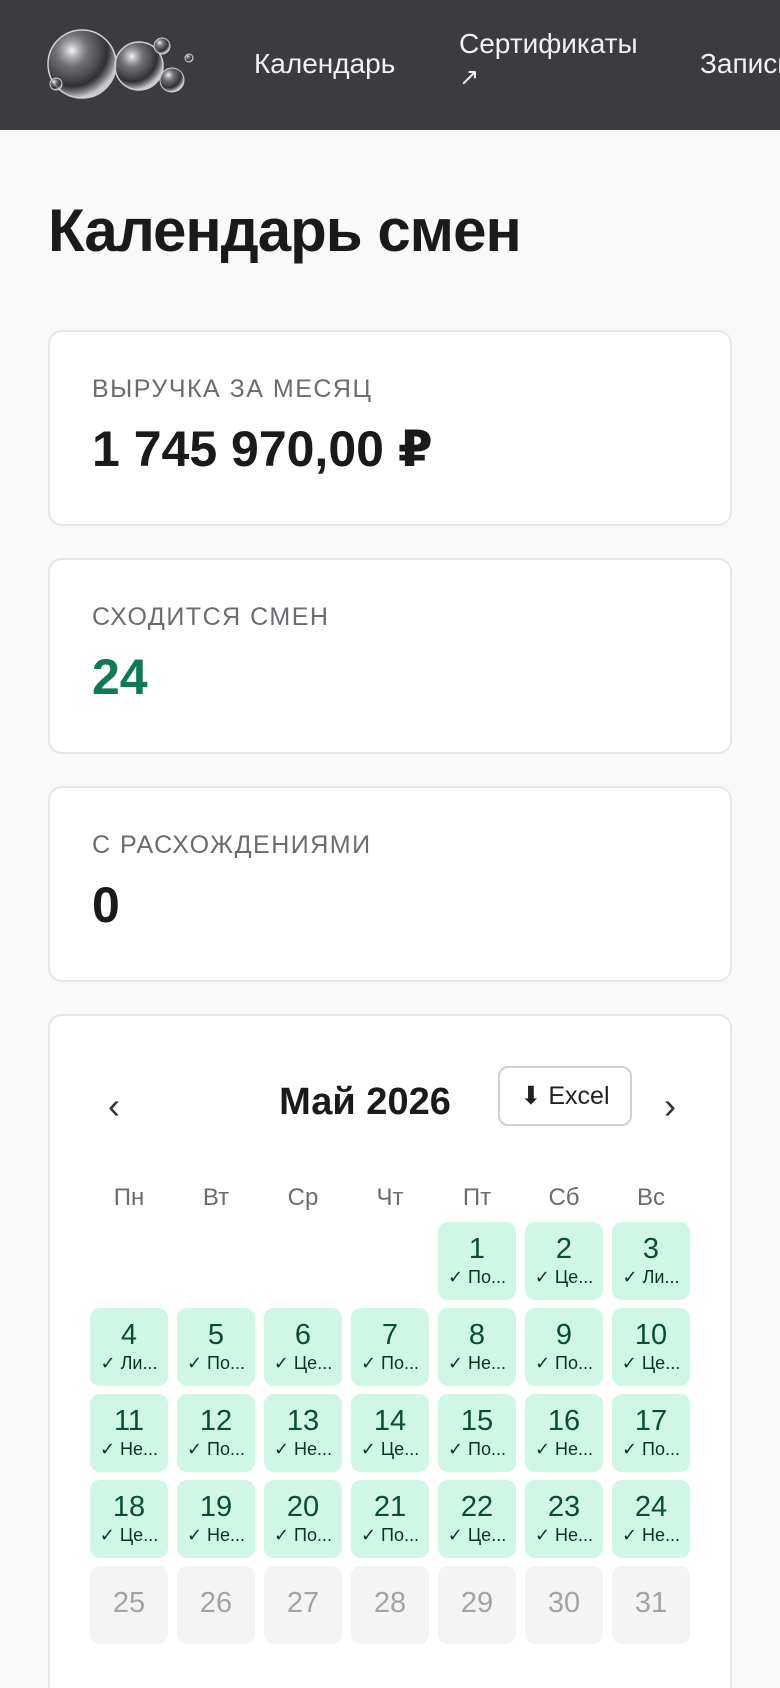 This screenshot has height=1688, width=780. What do you see at coordinates (262, 449) in the screenshot?
I see `stat-value: 1 745 970,00 ₽` at bounding box center [262, 449].